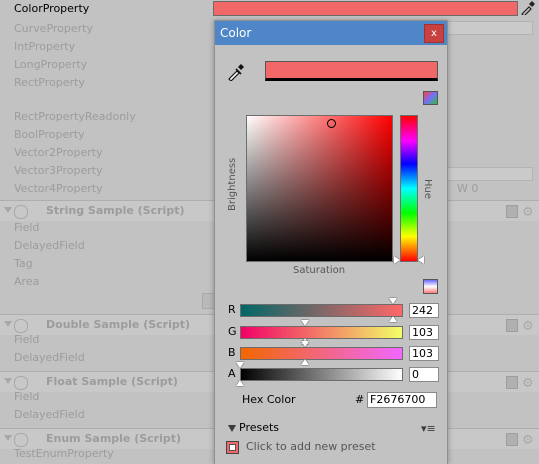 The height and width of the screenshot is (464, 539). Describe the element at coordinates (51, 64) in the screenshot. I see `property-label: LongProperty` at that location.